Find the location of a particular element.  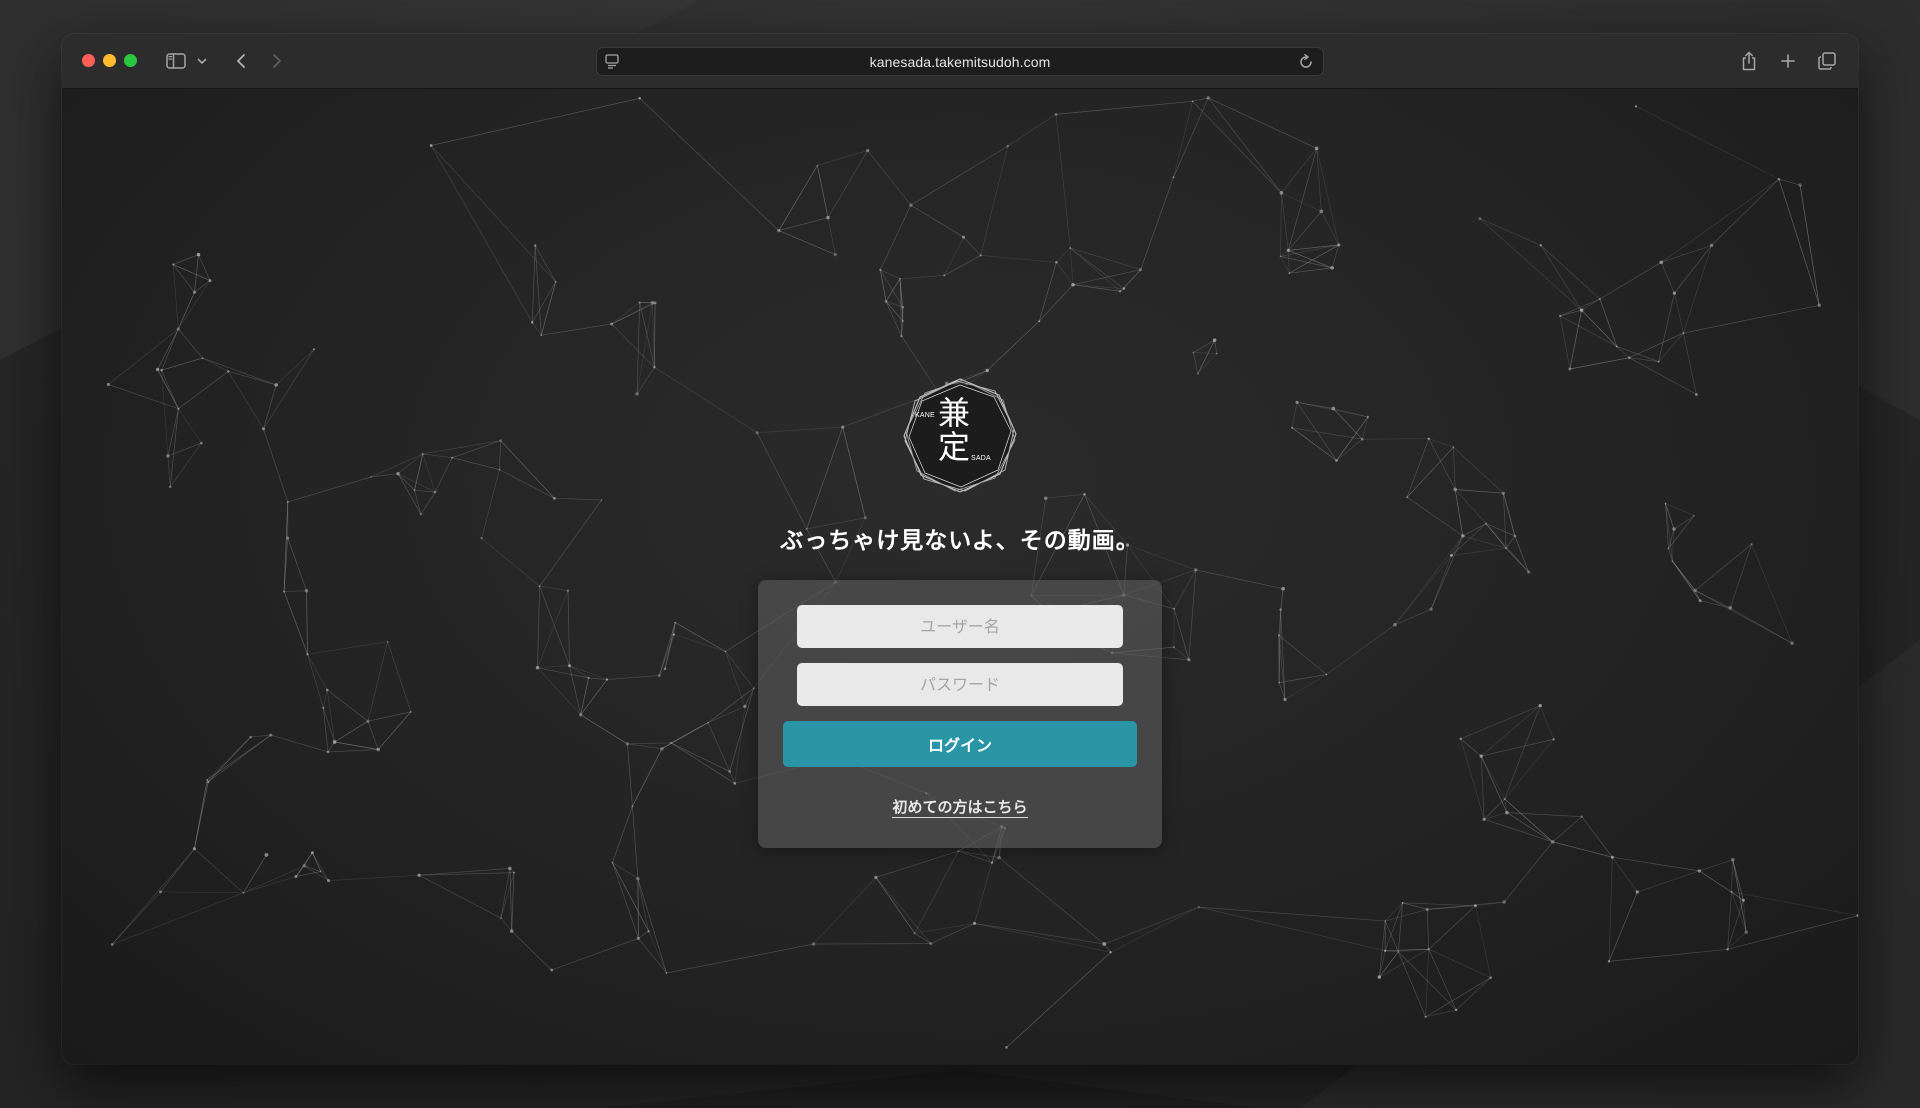

logo-kanji-sada: 定 is located at coordinates (954, 447).